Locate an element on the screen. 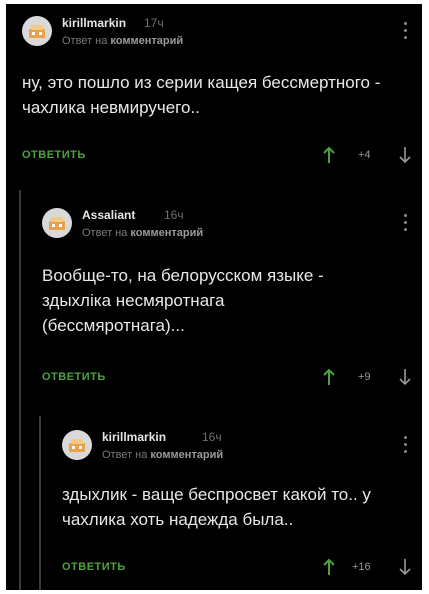 This screenshot has width=429, height=594. comment-header: kirillmarkin 16ч Ответ на комментарий is located at coordinates (237, 450).